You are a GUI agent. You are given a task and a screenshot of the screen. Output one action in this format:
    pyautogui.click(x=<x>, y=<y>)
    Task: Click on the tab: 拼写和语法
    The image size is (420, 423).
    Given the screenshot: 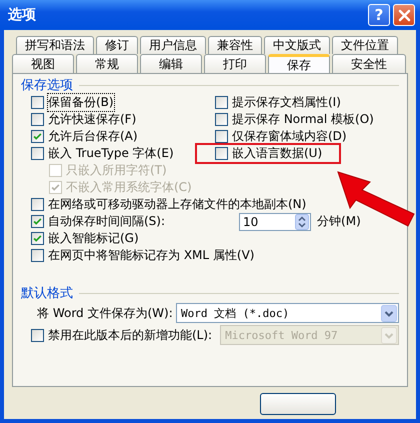 What is the action you would take?
    pyautogui.click(x=55, y=45)
    